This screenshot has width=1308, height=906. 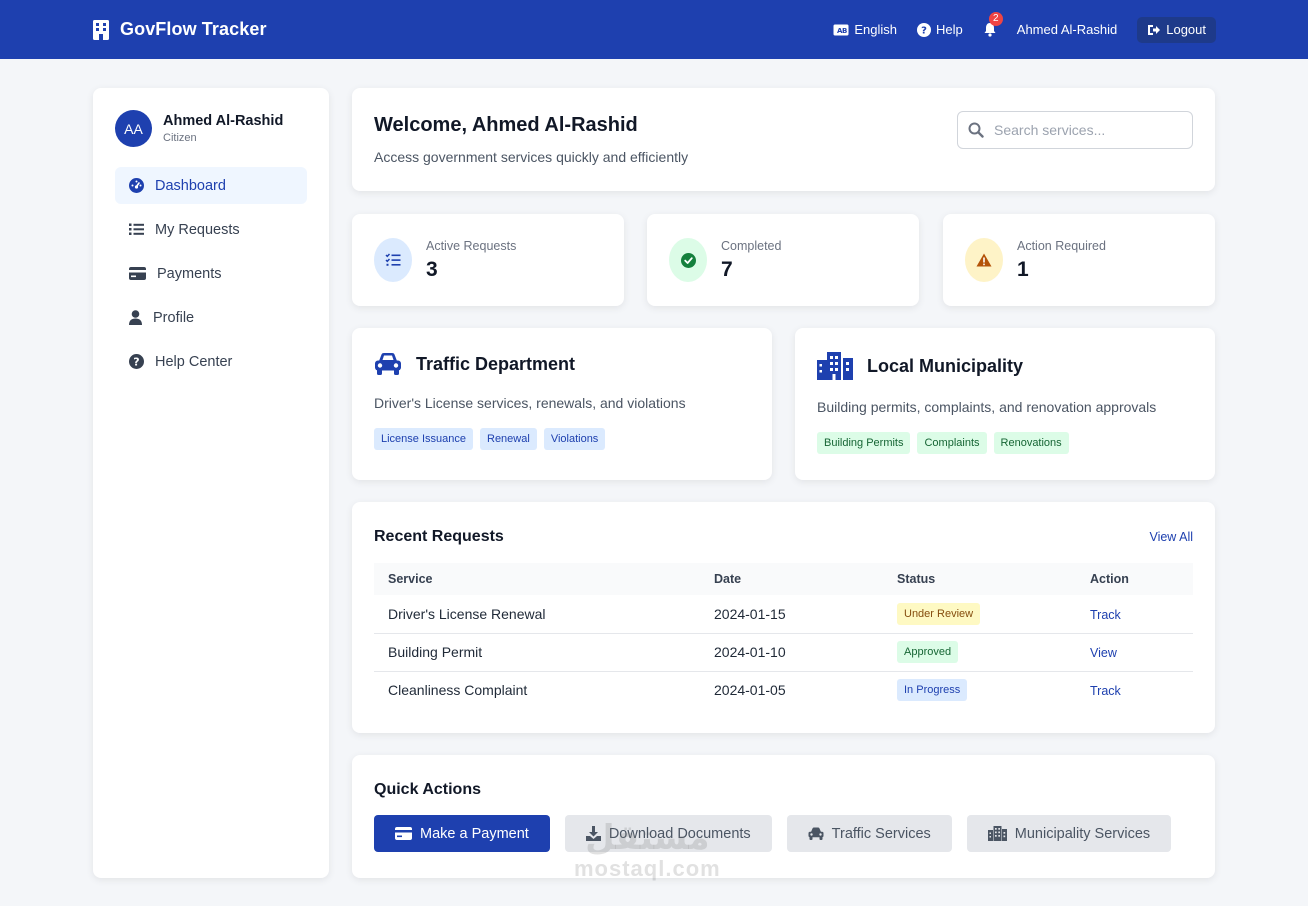 I want to click on make-payment-button: Make a Payment, so click(x=462, y=833).